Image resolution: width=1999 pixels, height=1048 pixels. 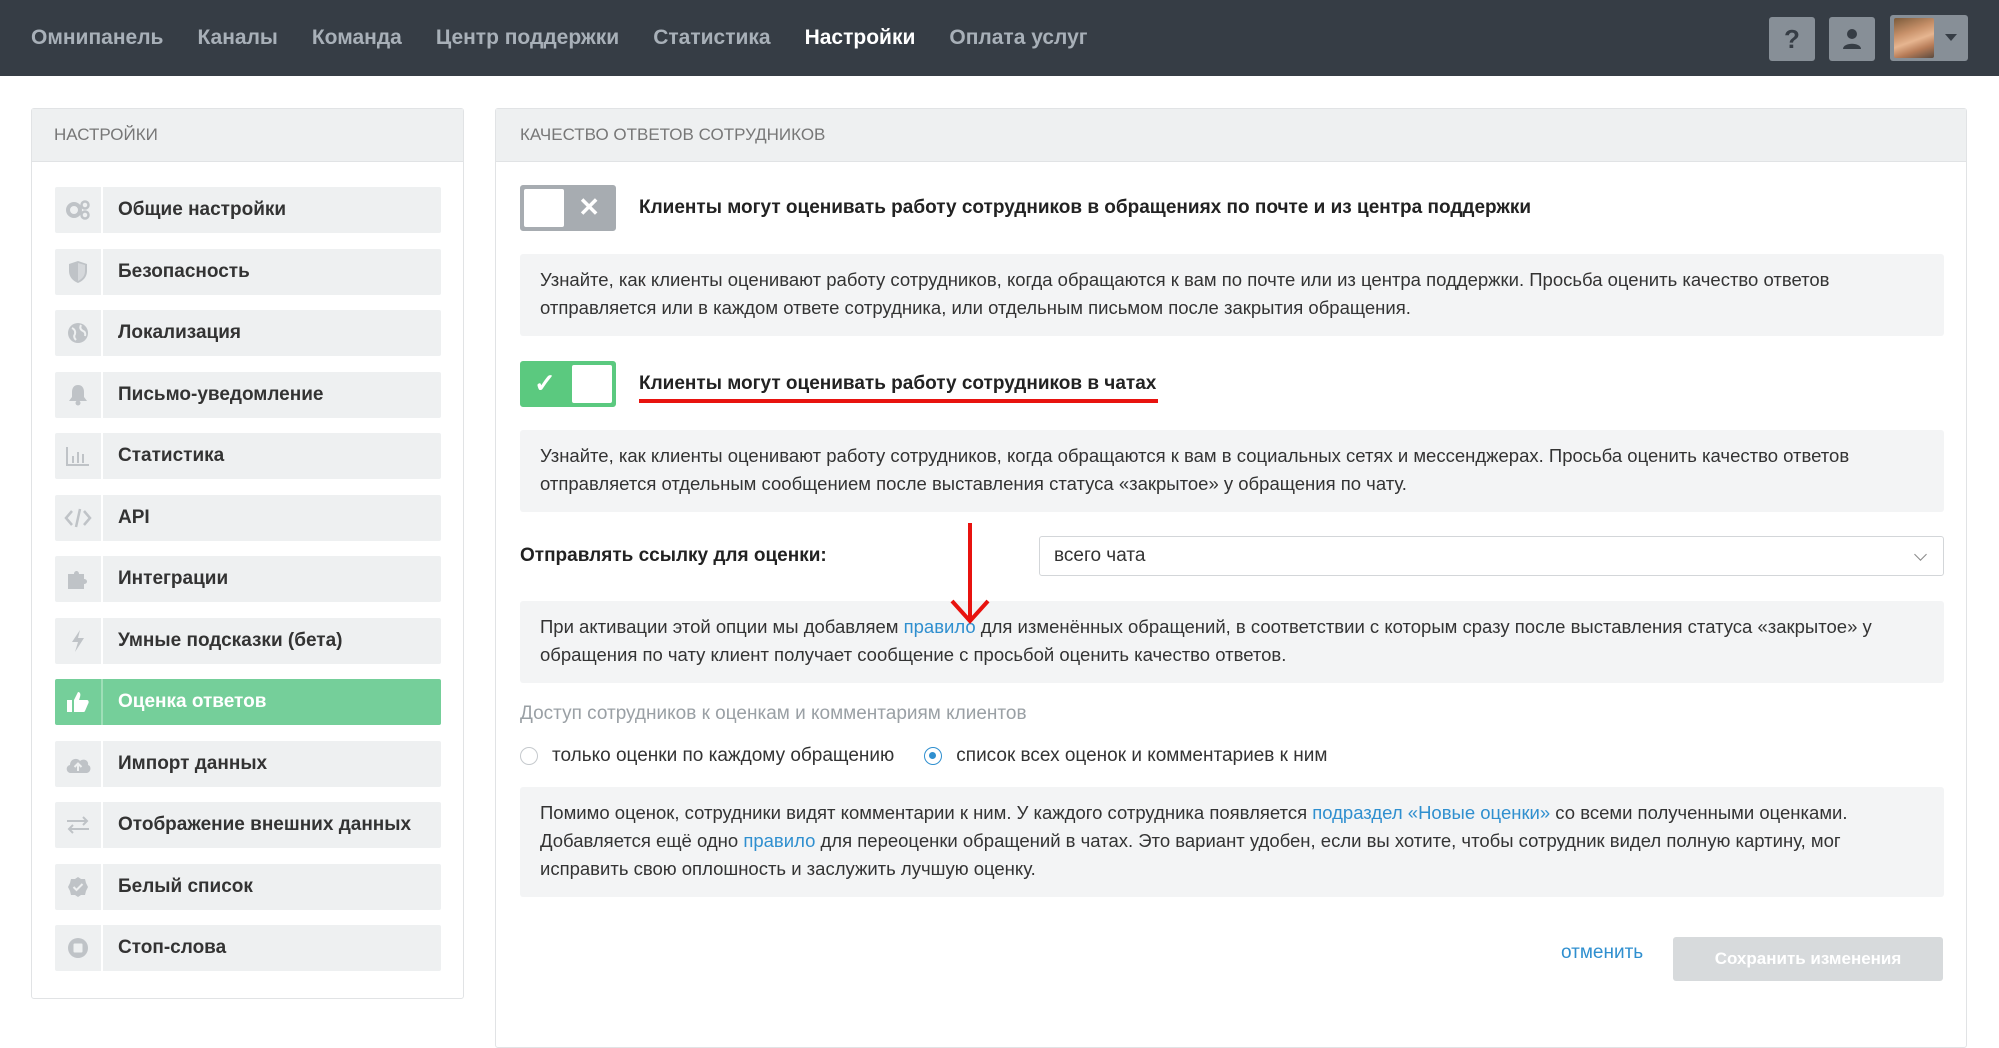 I want to click on sidebar-title: НАСТРОЙКИ, so click(x=247, y=135).